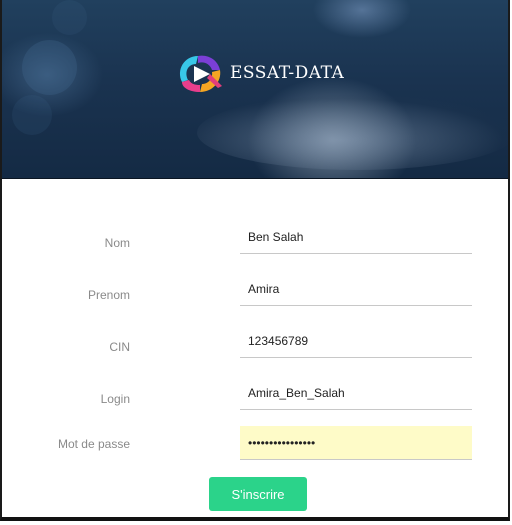  I want to click on hand-image, so click(352, 132).